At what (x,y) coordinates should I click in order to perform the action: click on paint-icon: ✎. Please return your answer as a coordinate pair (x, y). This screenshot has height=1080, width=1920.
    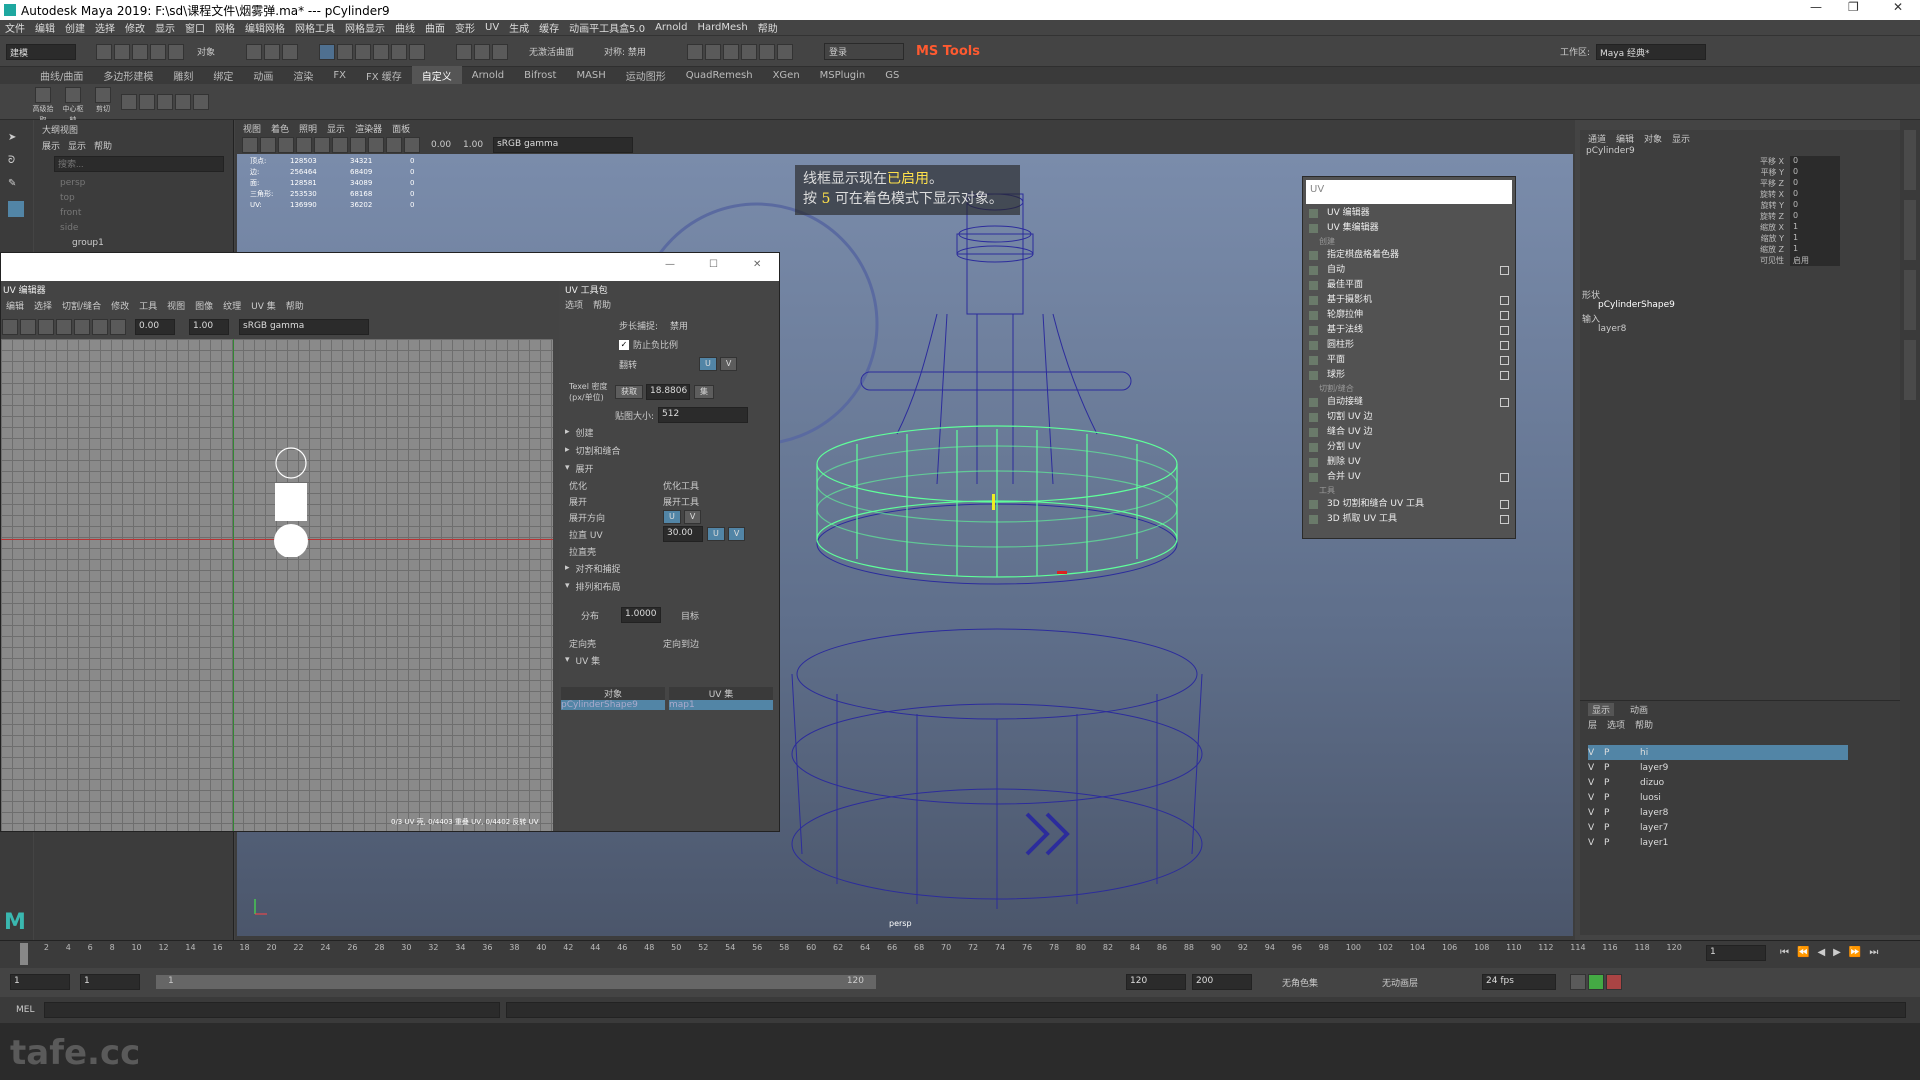
    Looking at the image, I should click on (16, 183).